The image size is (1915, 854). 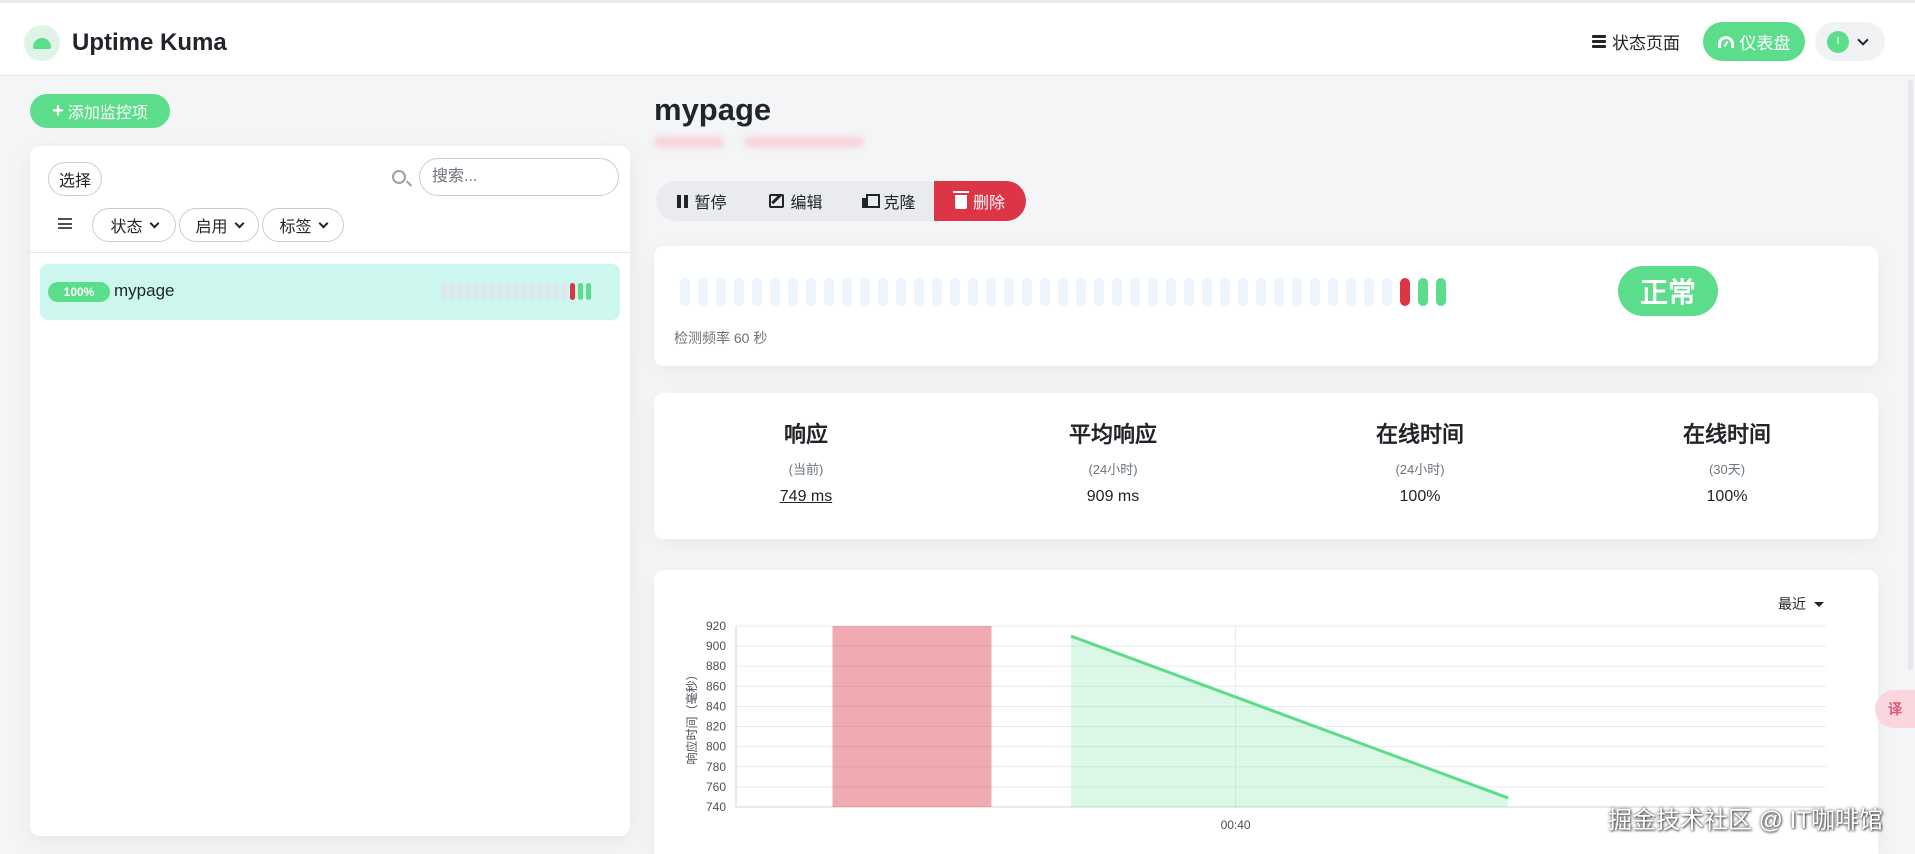 What do you see at coordinates (1646, 43) in the screenshot?
I see `status-page-label: 状态页面` at bounding box center [1646, 43].